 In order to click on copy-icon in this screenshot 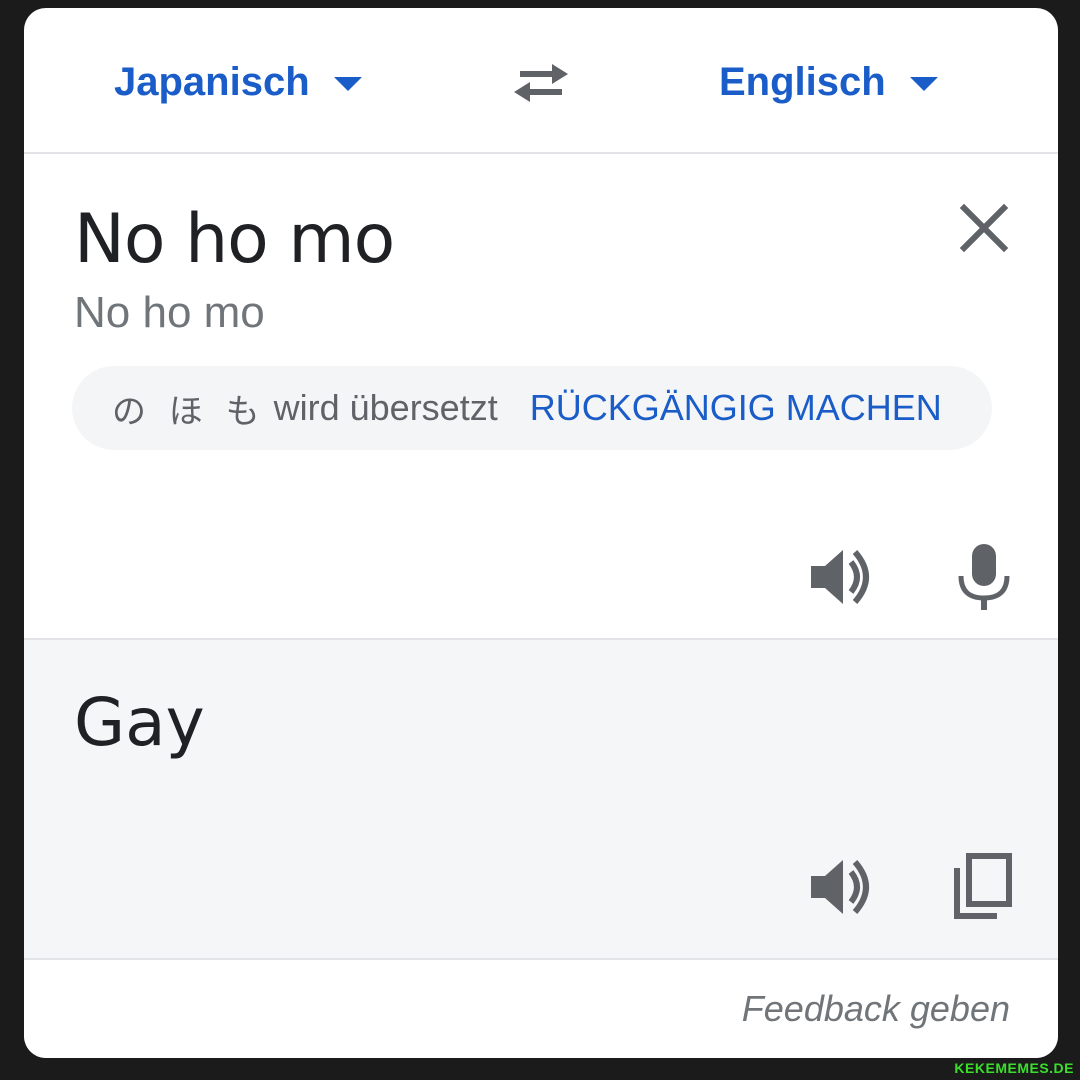, I will do `click(983, 886)`.